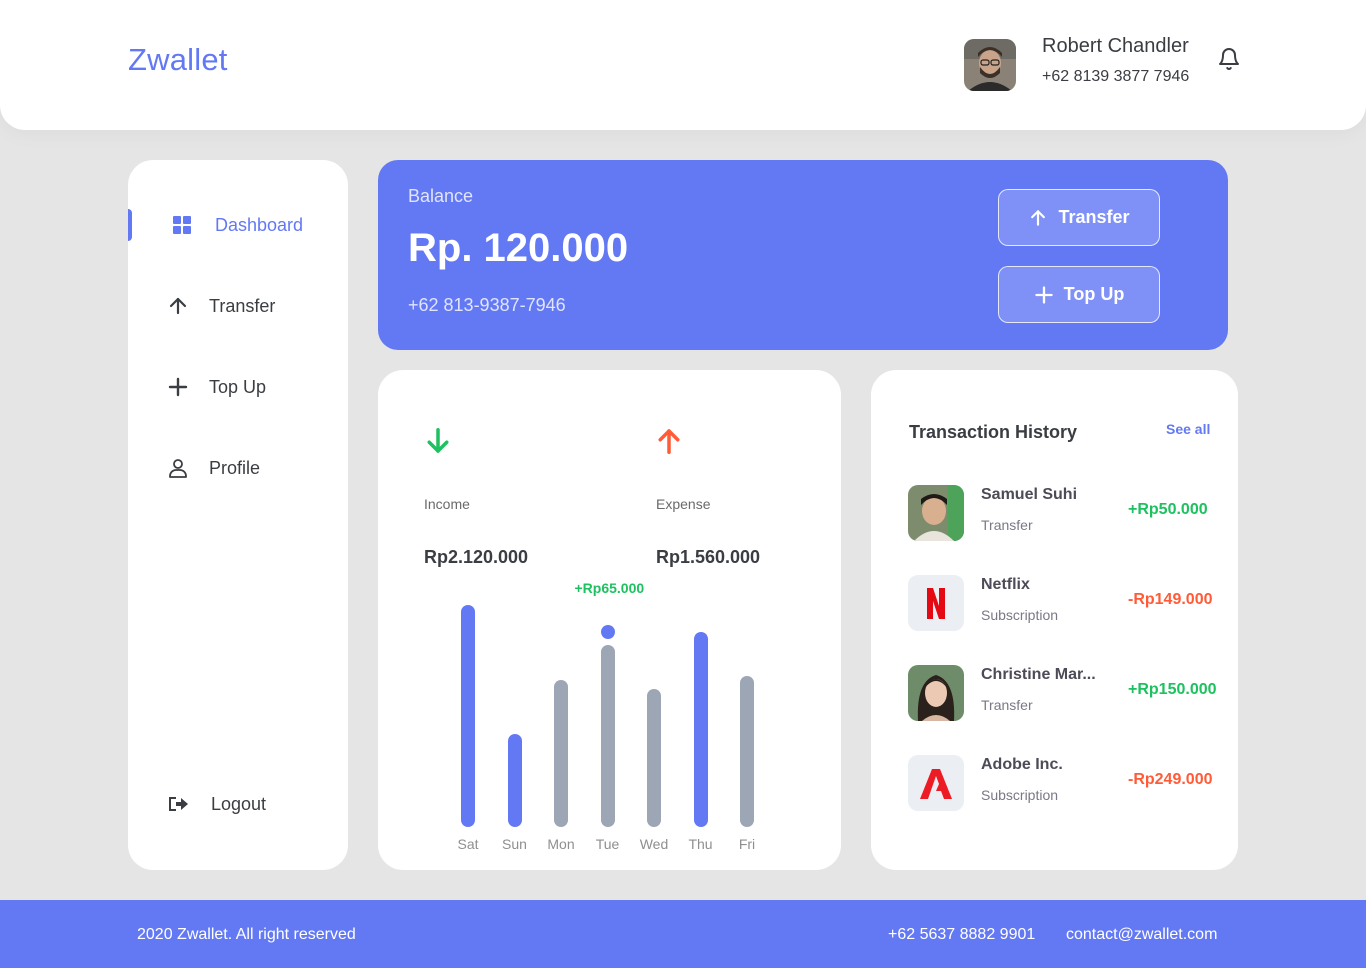 Image resolution: width=1366 pixels, height=968 pixels. I want to click on grid-icon, so click(182, 225).